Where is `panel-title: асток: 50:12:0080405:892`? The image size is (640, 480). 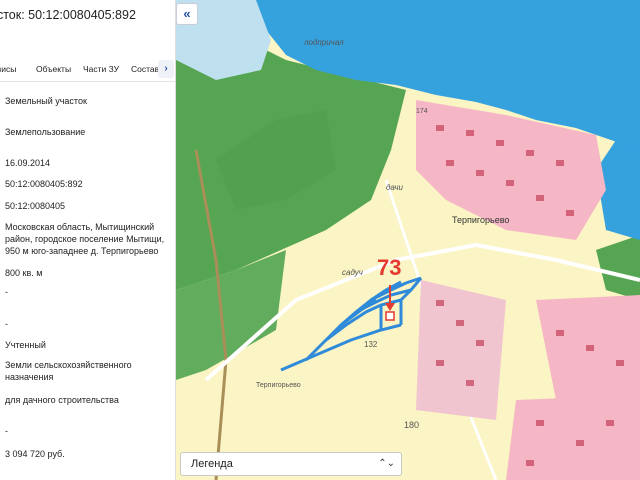
panel-title: асток: 50:12:0080405:892 is located at coordinates (68, 15).